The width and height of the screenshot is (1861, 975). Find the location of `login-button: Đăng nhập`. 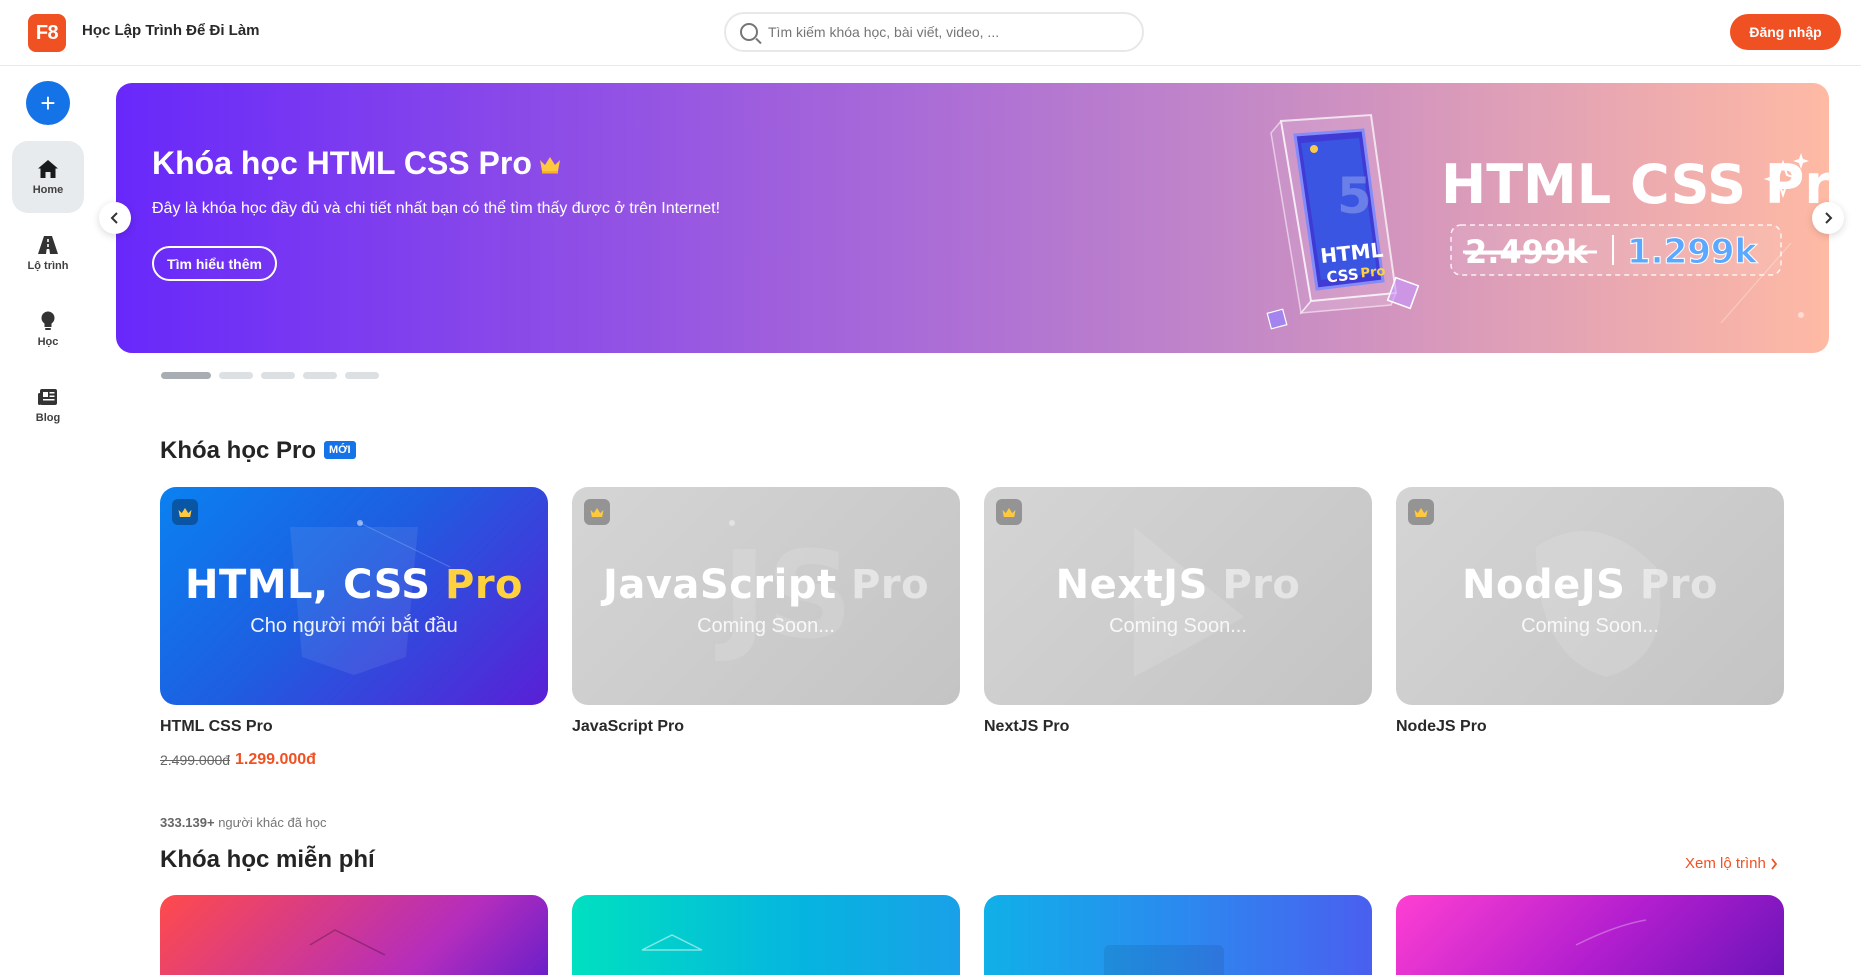

login-button: Đăng nhập is located at coordinates (1785, 32).